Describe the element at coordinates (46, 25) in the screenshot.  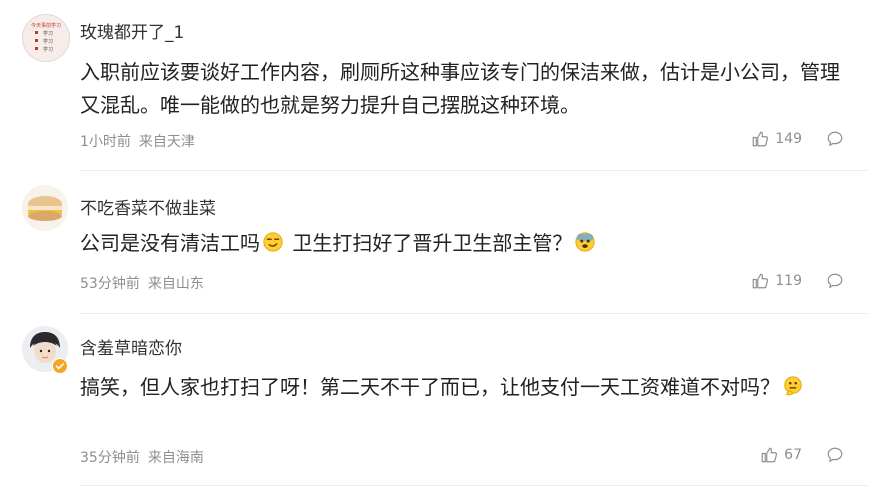
I see `svg-text: 今天事前学习` at that location.